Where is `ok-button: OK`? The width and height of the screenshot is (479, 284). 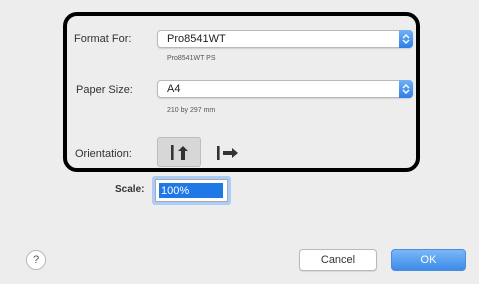
ok-button: OK is located at coordinates (428, 260).